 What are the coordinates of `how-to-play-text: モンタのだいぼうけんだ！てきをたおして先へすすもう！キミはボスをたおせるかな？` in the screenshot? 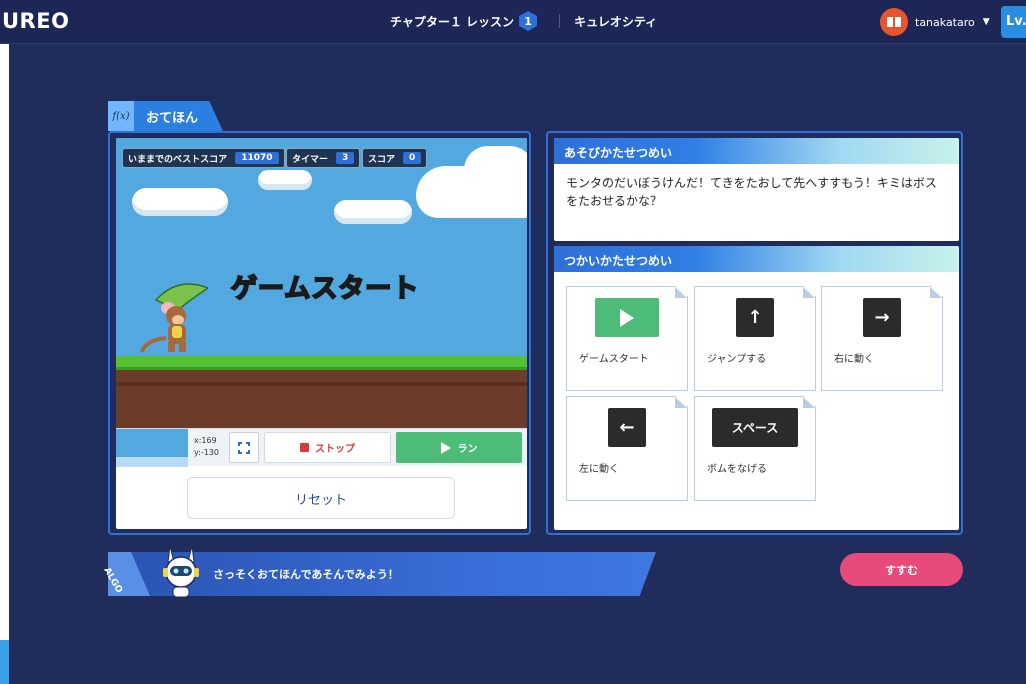 It's located at (751, 192).